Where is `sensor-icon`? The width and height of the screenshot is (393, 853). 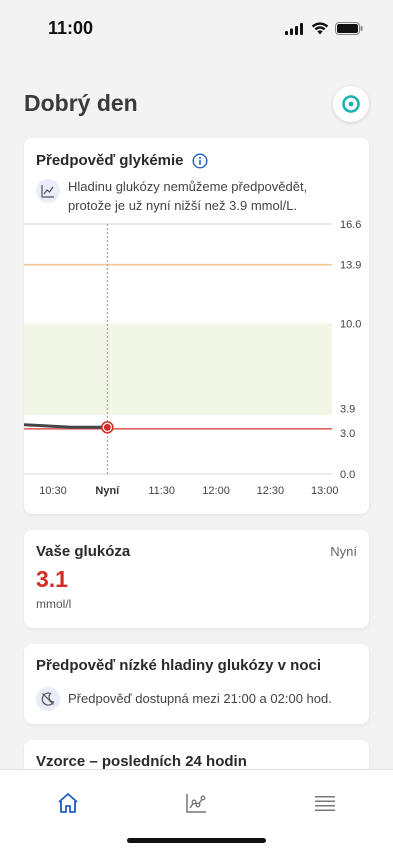 sensor-icon is located at coordinates (351, 104).